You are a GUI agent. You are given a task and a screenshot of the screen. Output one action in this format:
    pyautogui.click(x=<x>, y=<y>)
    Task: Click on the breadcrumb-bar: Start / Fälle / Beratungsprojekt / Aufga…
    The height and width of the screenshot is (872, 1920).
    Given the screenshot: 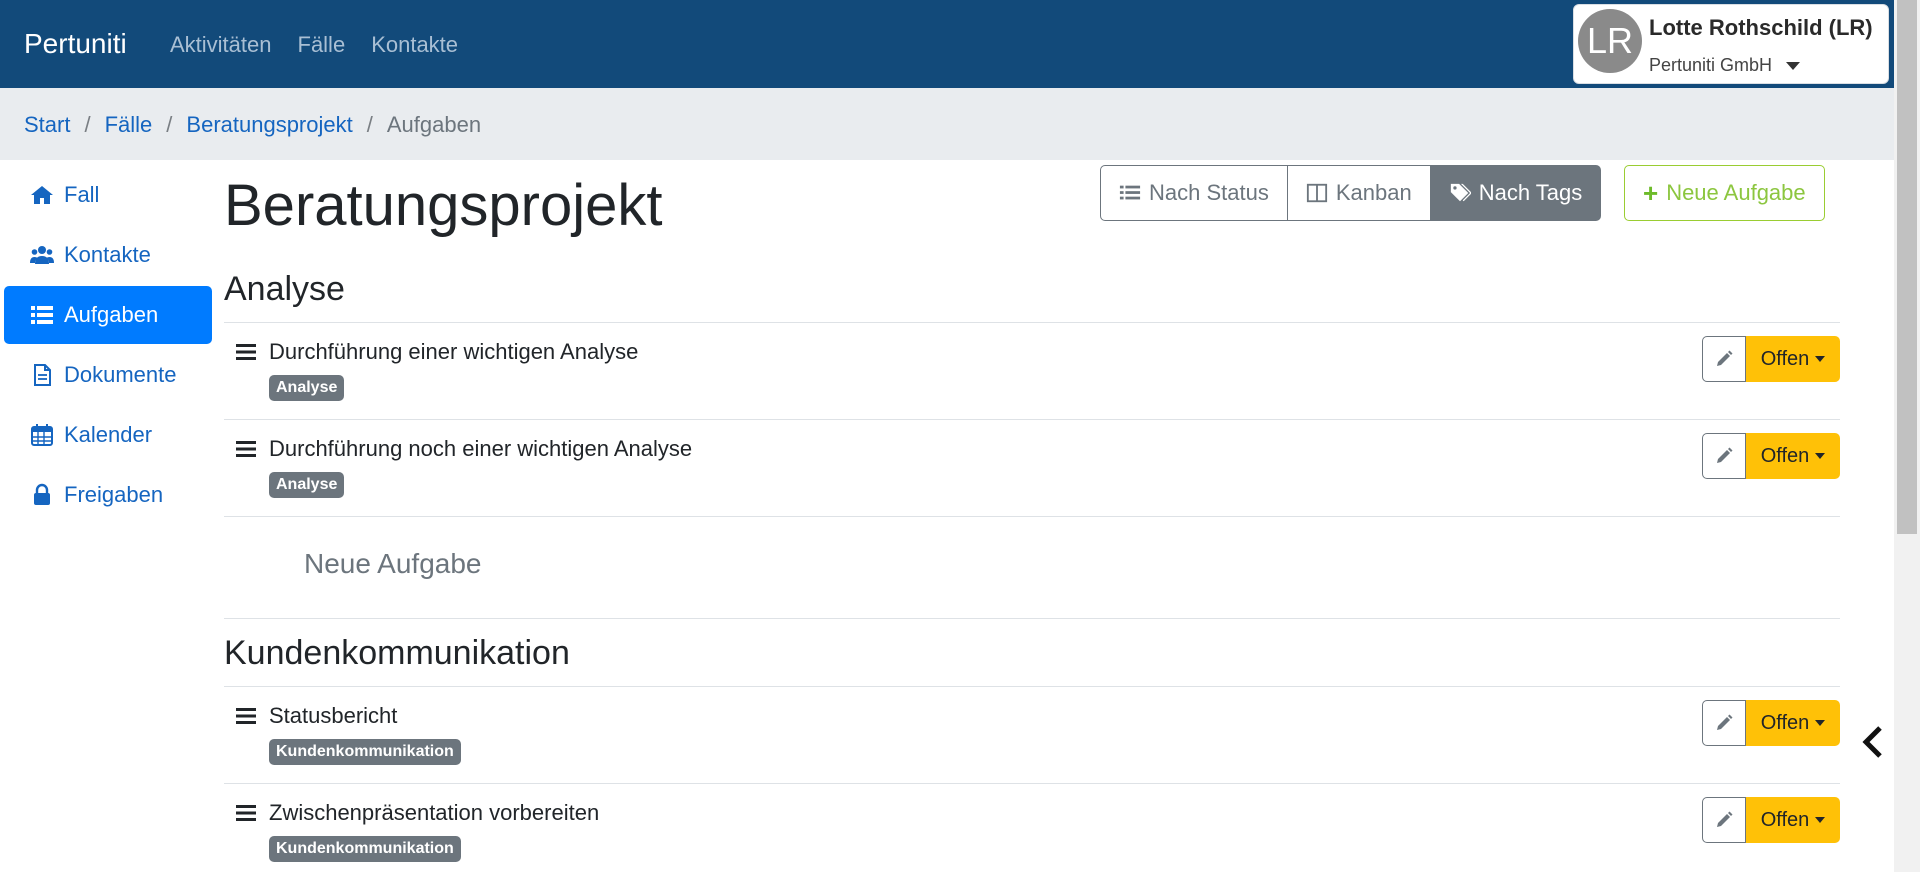 What is the action you would take?
    pyautogui.click(x=947, y=124)
    